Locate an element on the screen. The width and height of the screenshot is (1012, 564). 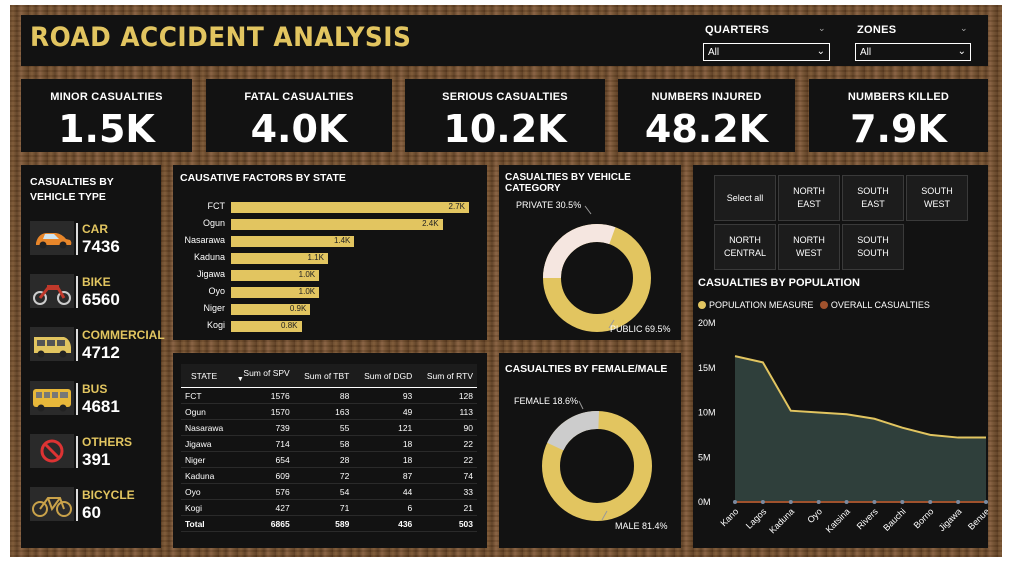
vehicle-value: 391 is located at coordinates (96, 459).